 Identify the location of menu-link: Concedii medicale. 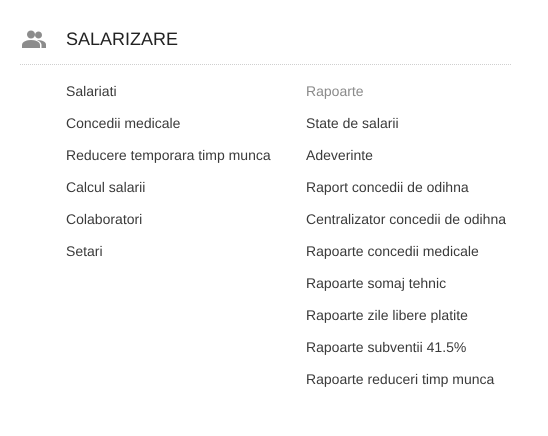
(186, 123).